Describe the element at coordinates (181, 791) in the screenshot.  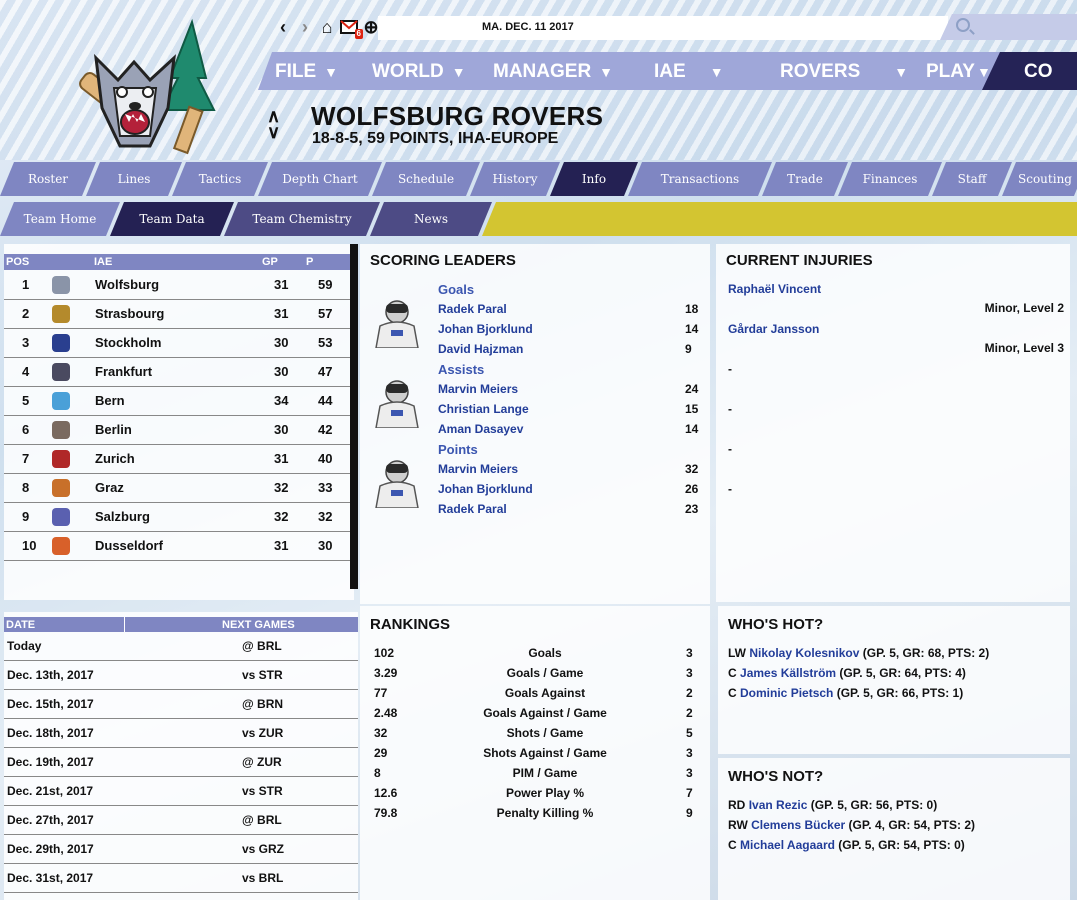
I see `game-row: Dec. 21st, 2017 vs STR` at that location.